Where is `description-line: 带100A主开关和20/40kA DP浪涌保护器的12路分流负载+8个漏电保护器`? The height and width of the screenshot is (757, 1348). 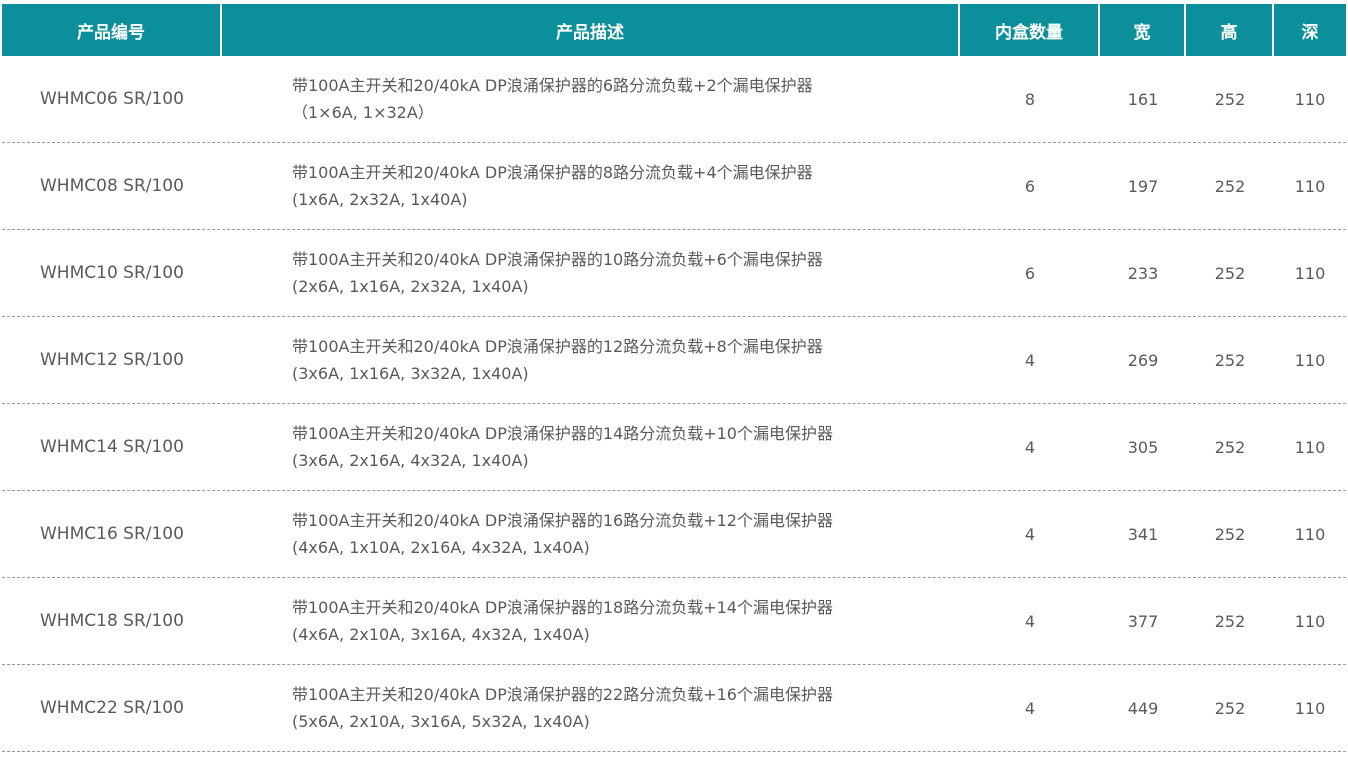
description-line: 带100A主开关和20/40kA DP浪涌保护器的12路分流负载+8个漏电保护器 is located at coordinates (557, 346).